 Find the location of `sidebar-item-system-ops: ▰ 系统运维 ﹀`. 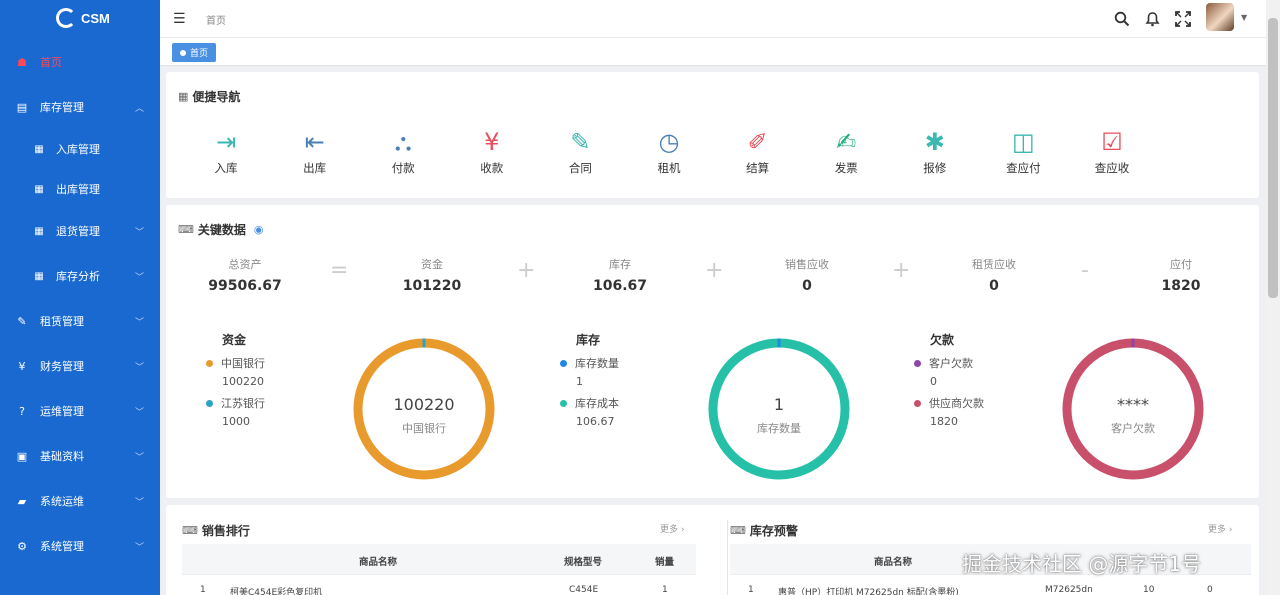

sidebar-item-system-ops: ▰ 系统运维 ﹀ is located at coordinates (80, 501).